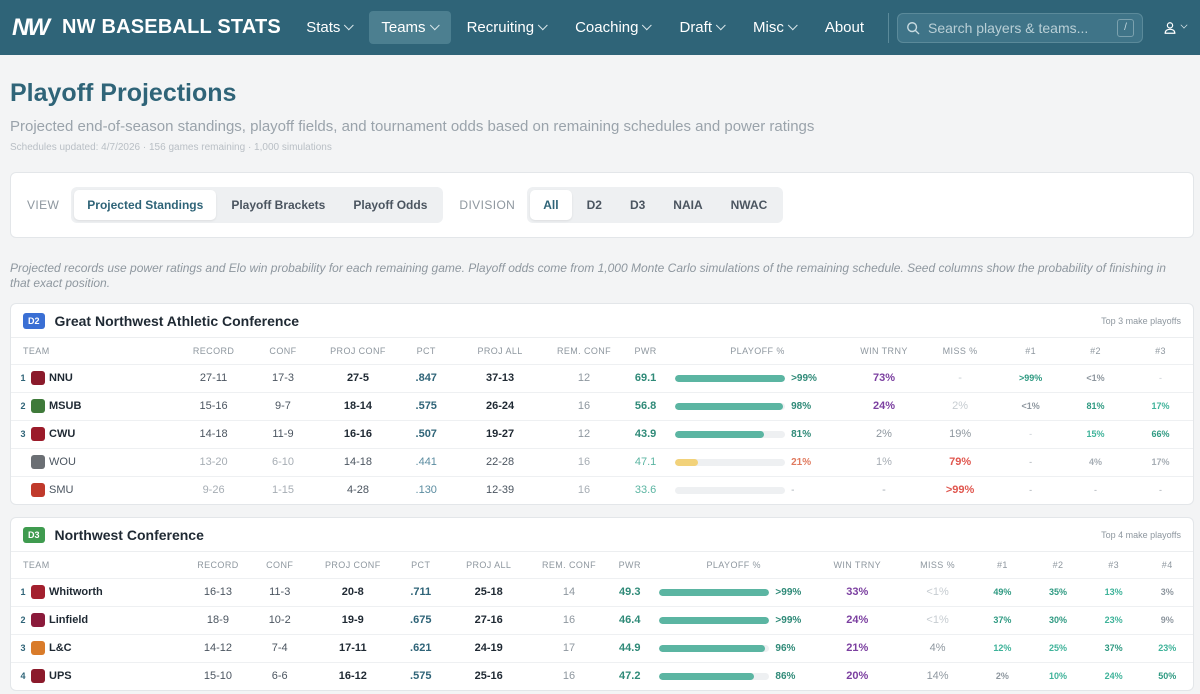  What do you see at coordinates (775, 27) in the screenshot?
I see `nav-item-misc: Misc` at bounding box center [775, 27].